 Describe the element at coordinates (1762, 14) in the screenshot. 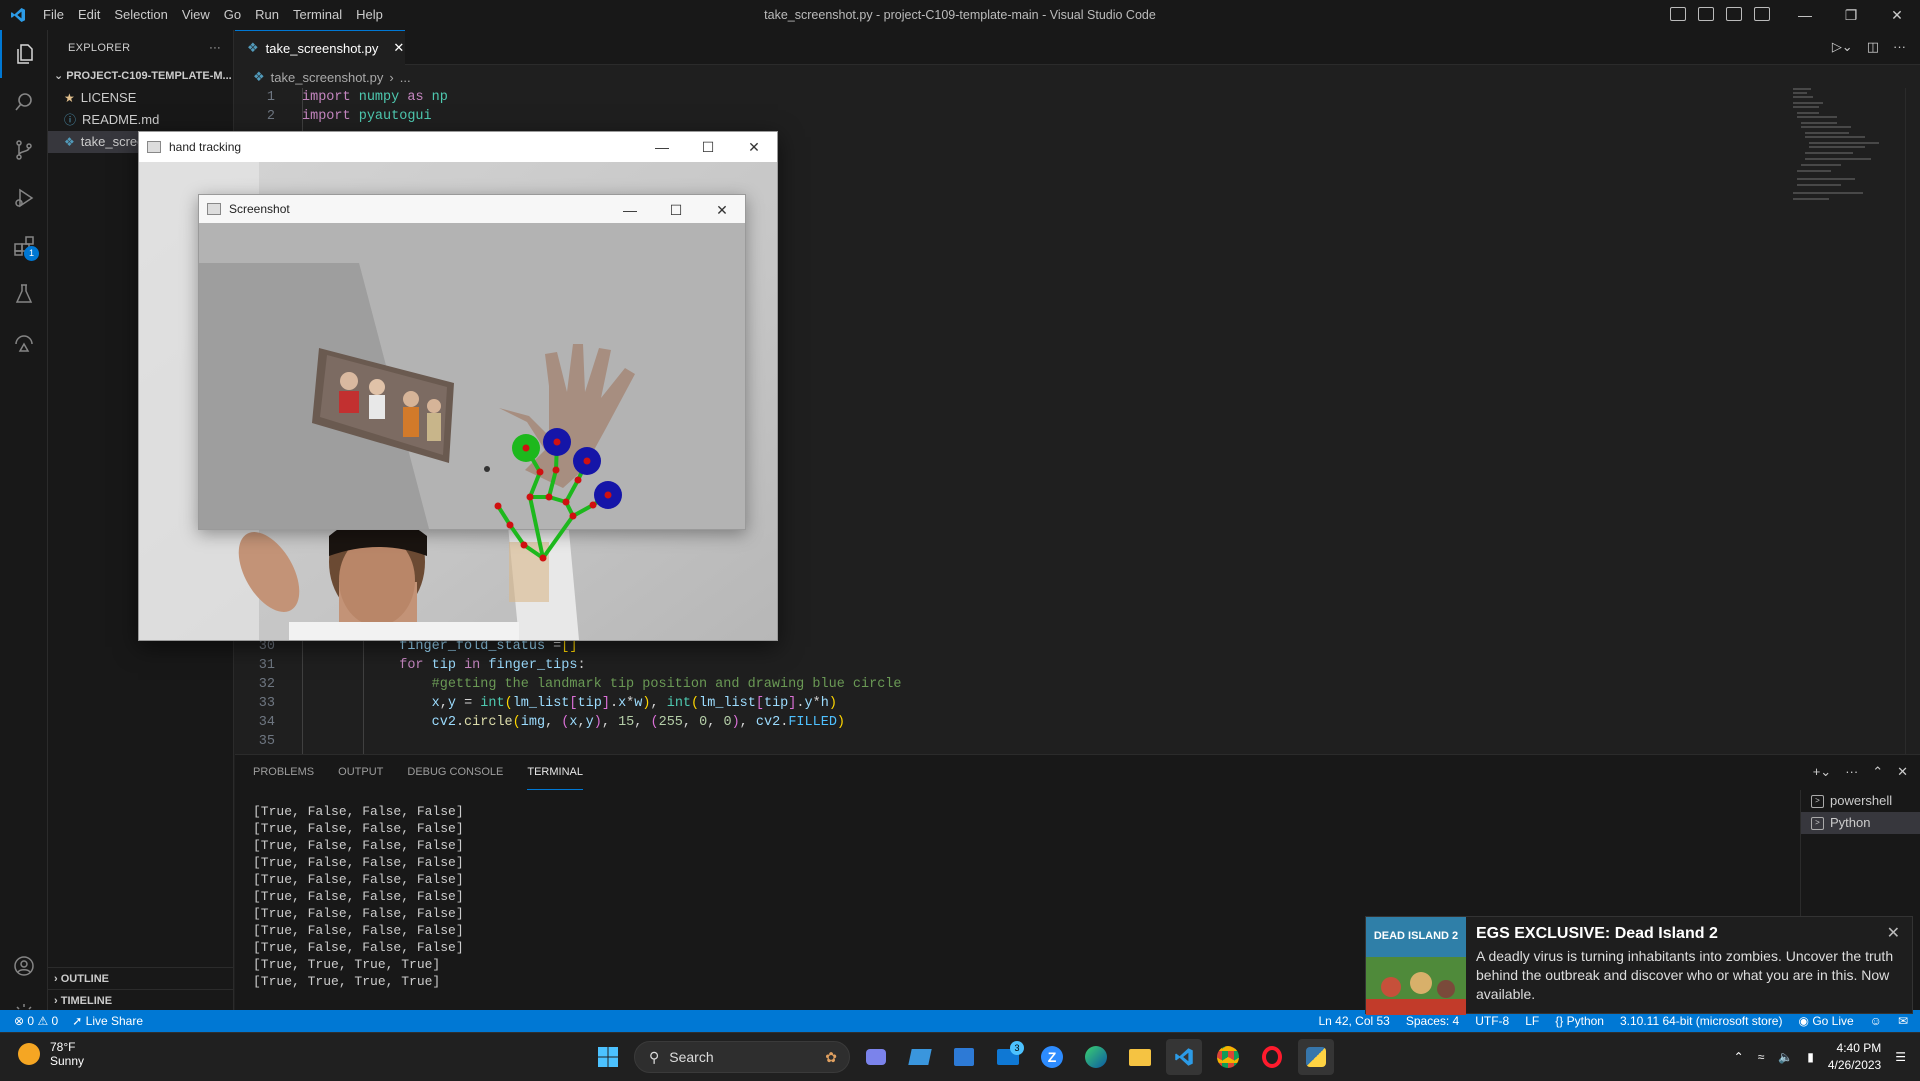

I see `customize-layout-icon` at that location.